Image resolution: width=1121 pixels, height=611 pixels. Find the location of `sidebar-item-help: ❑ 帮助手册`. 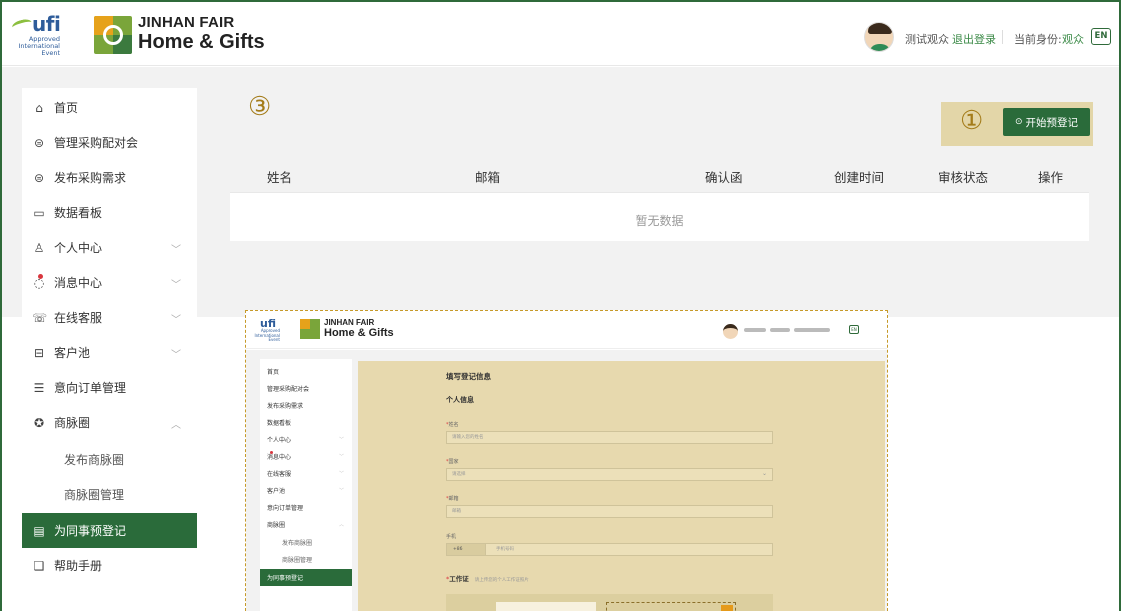

sidebar-item-help: ❑ 帮助手册 is located at coordinates (109, 565).